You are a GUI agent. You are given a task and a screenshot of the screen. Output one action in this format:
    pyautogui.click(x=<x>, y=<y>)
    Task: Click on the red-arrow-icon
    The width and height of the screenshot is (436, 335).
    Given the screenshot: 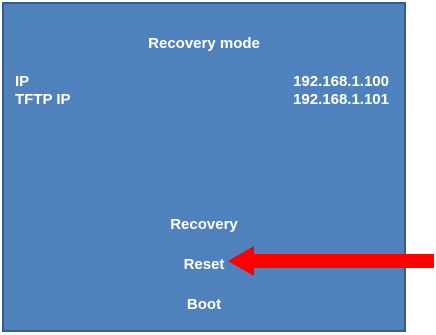 What is the action you would take?
    pyautogui.click(x=331, y=261)
    